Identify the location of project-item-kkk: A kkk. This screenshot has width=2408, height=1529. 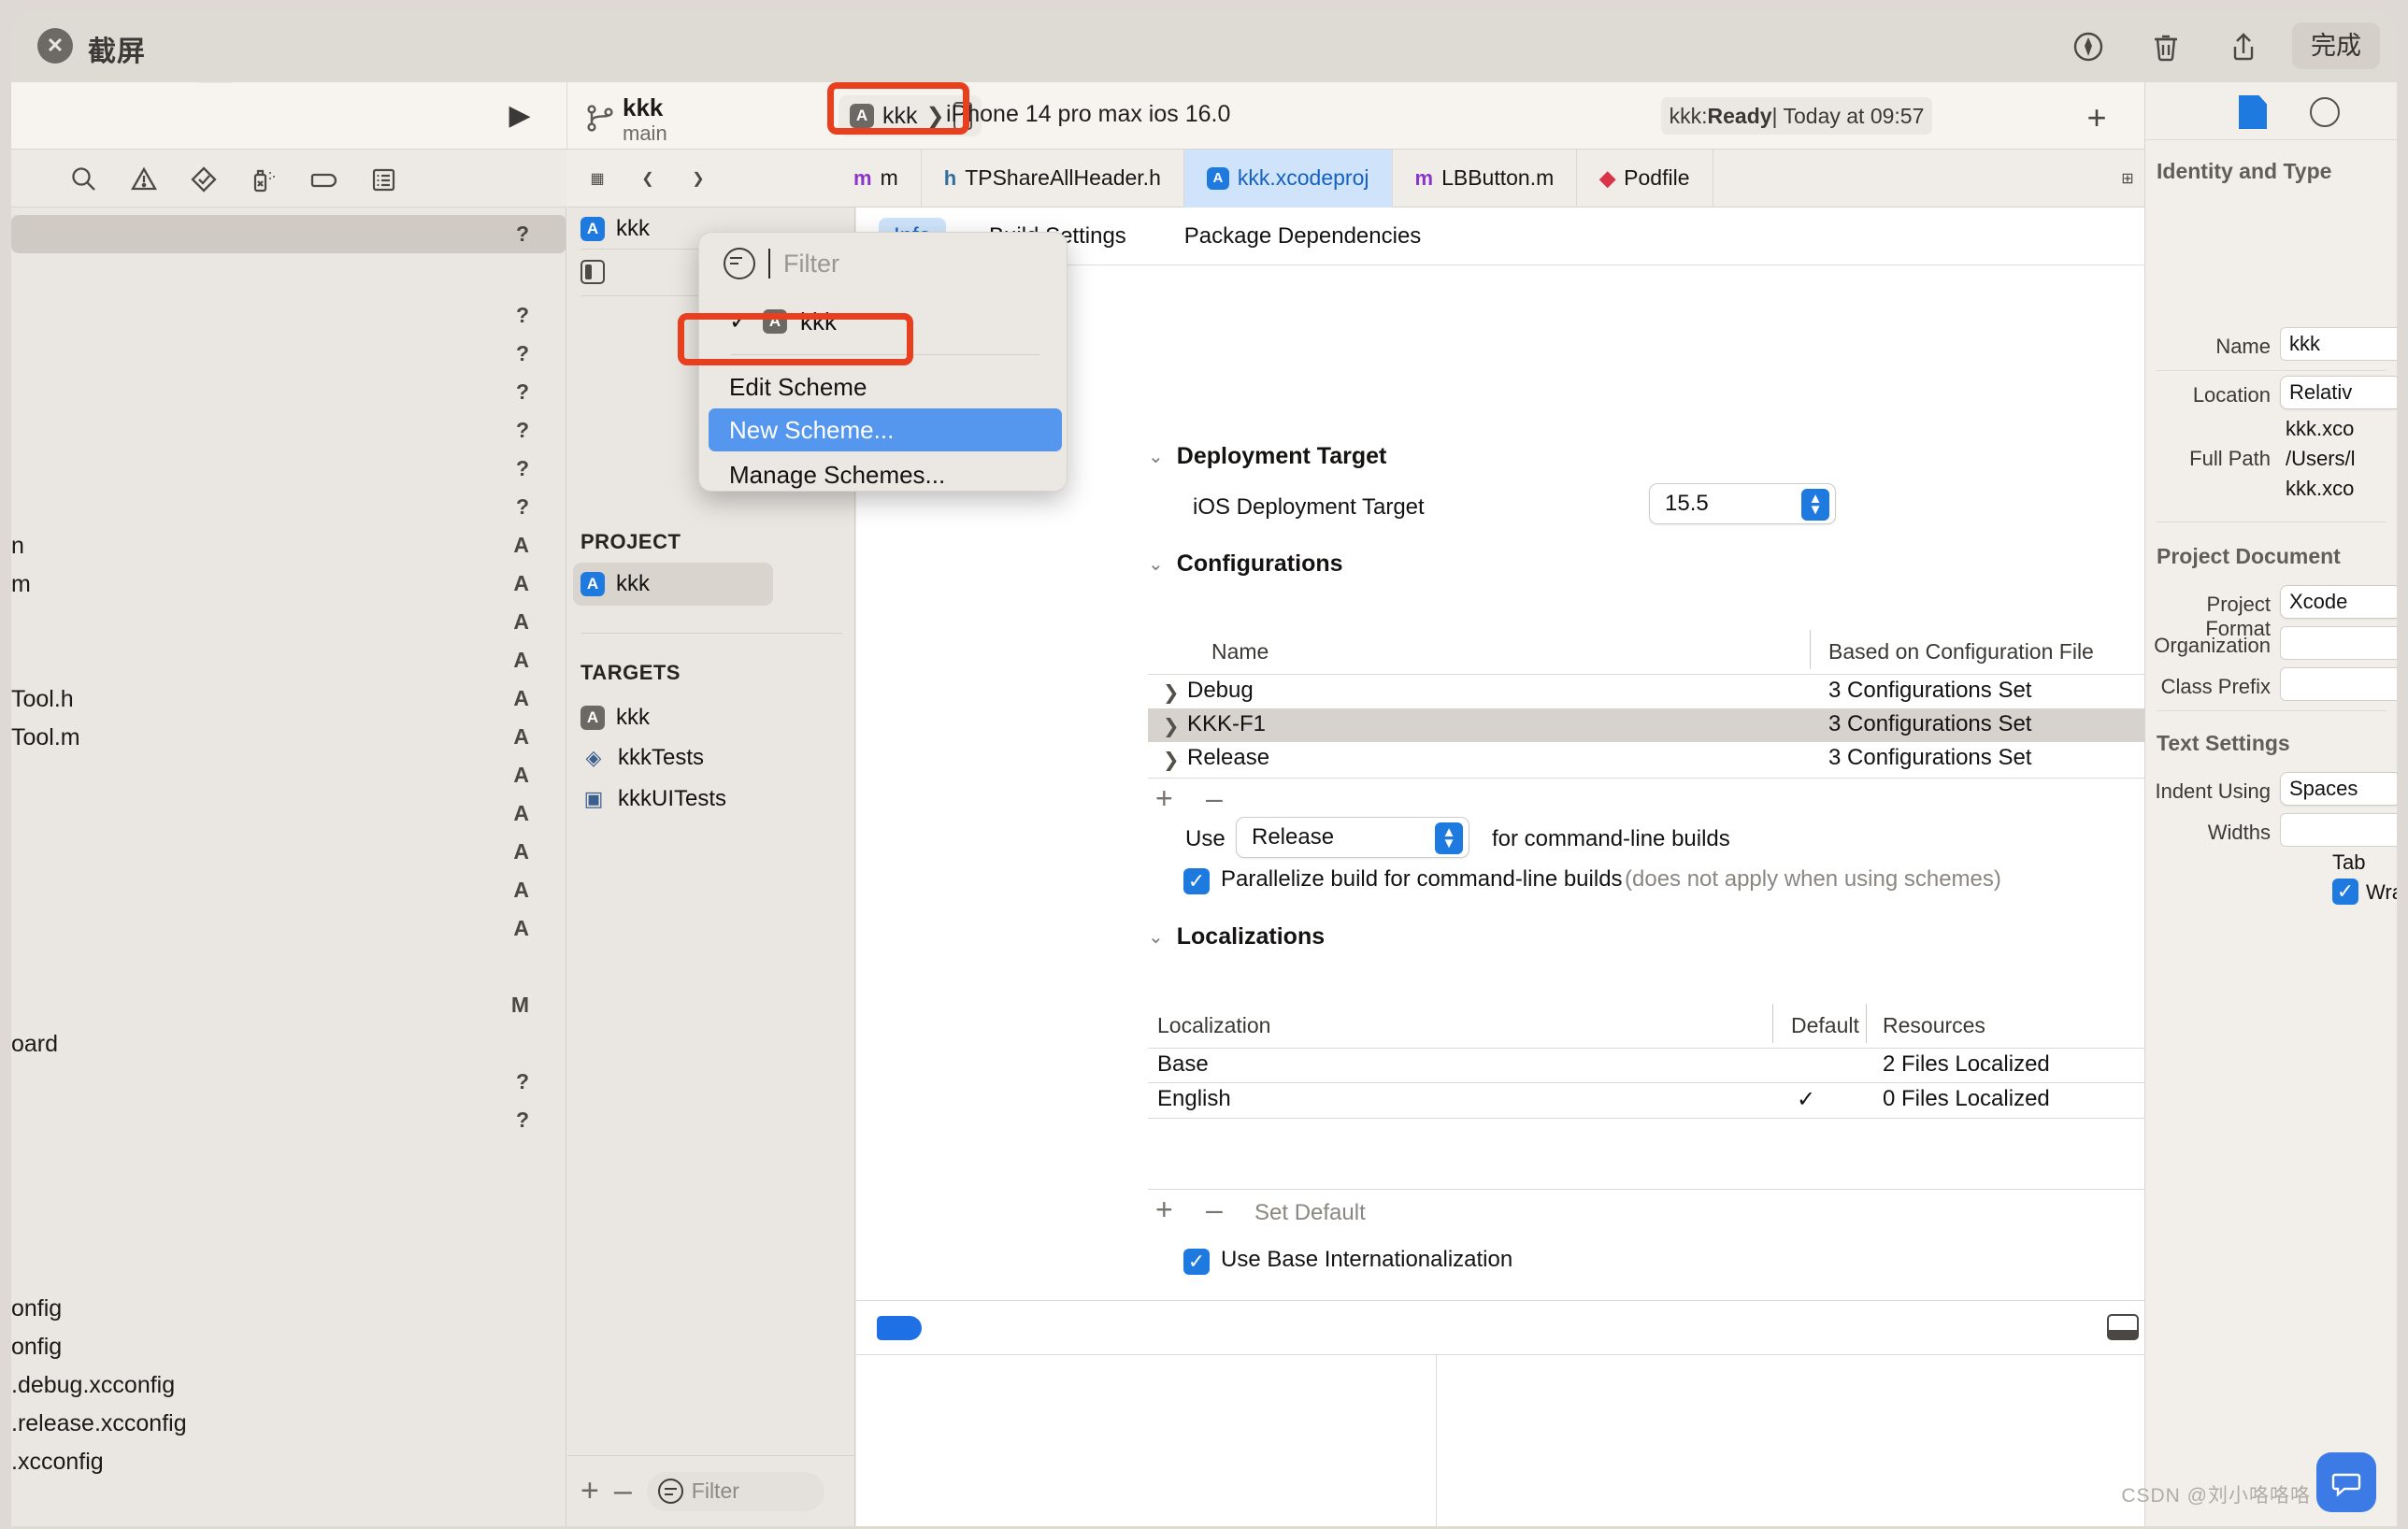
(615, 584).